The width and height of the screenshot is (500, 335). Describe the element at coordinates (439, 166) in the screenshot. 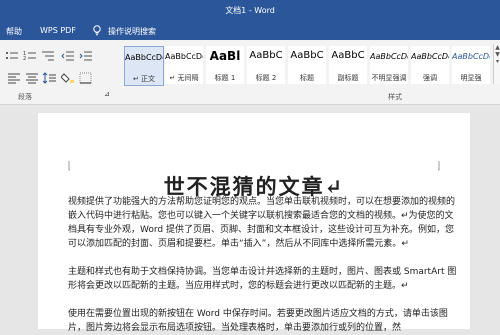

I see `corner-mark-right` at that location.